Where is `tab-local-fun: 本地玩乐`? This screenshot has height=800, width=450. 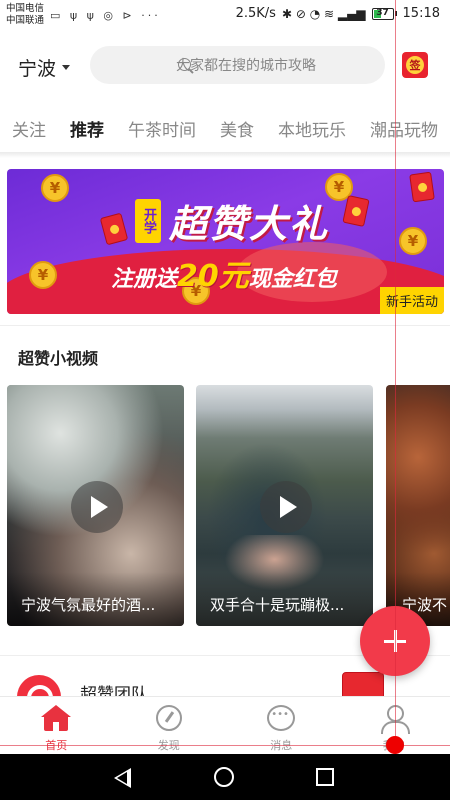
tab-local-fun: 本地玩乐 is located at coordinates (312, 128).